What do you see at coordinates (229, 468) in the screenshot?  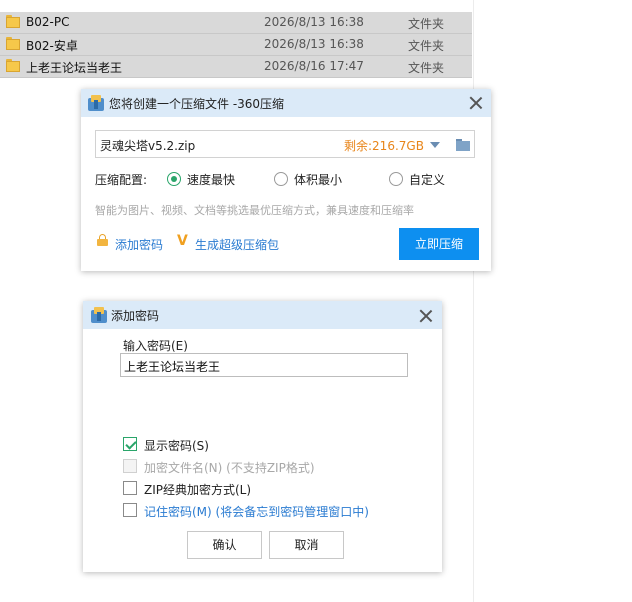 I see `encrypt-filename-label: 加密文件名(N) (不支持ZIP格式)` at bounding box center [229, 468].